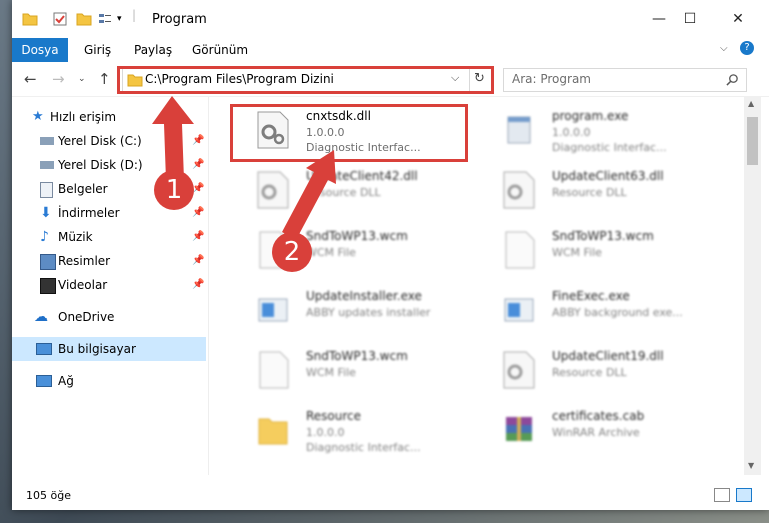 Image resolution: width=769 pixels, height=523 pixels. I want to click on file-item: UpdateClient19.dll Resource DLL, so click(600, 369).